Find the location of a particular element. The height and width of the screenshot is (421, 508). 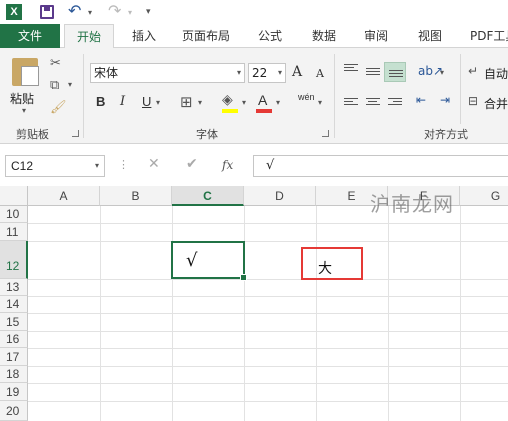

row-header-16: 16 is located at coordinates (14, 339).